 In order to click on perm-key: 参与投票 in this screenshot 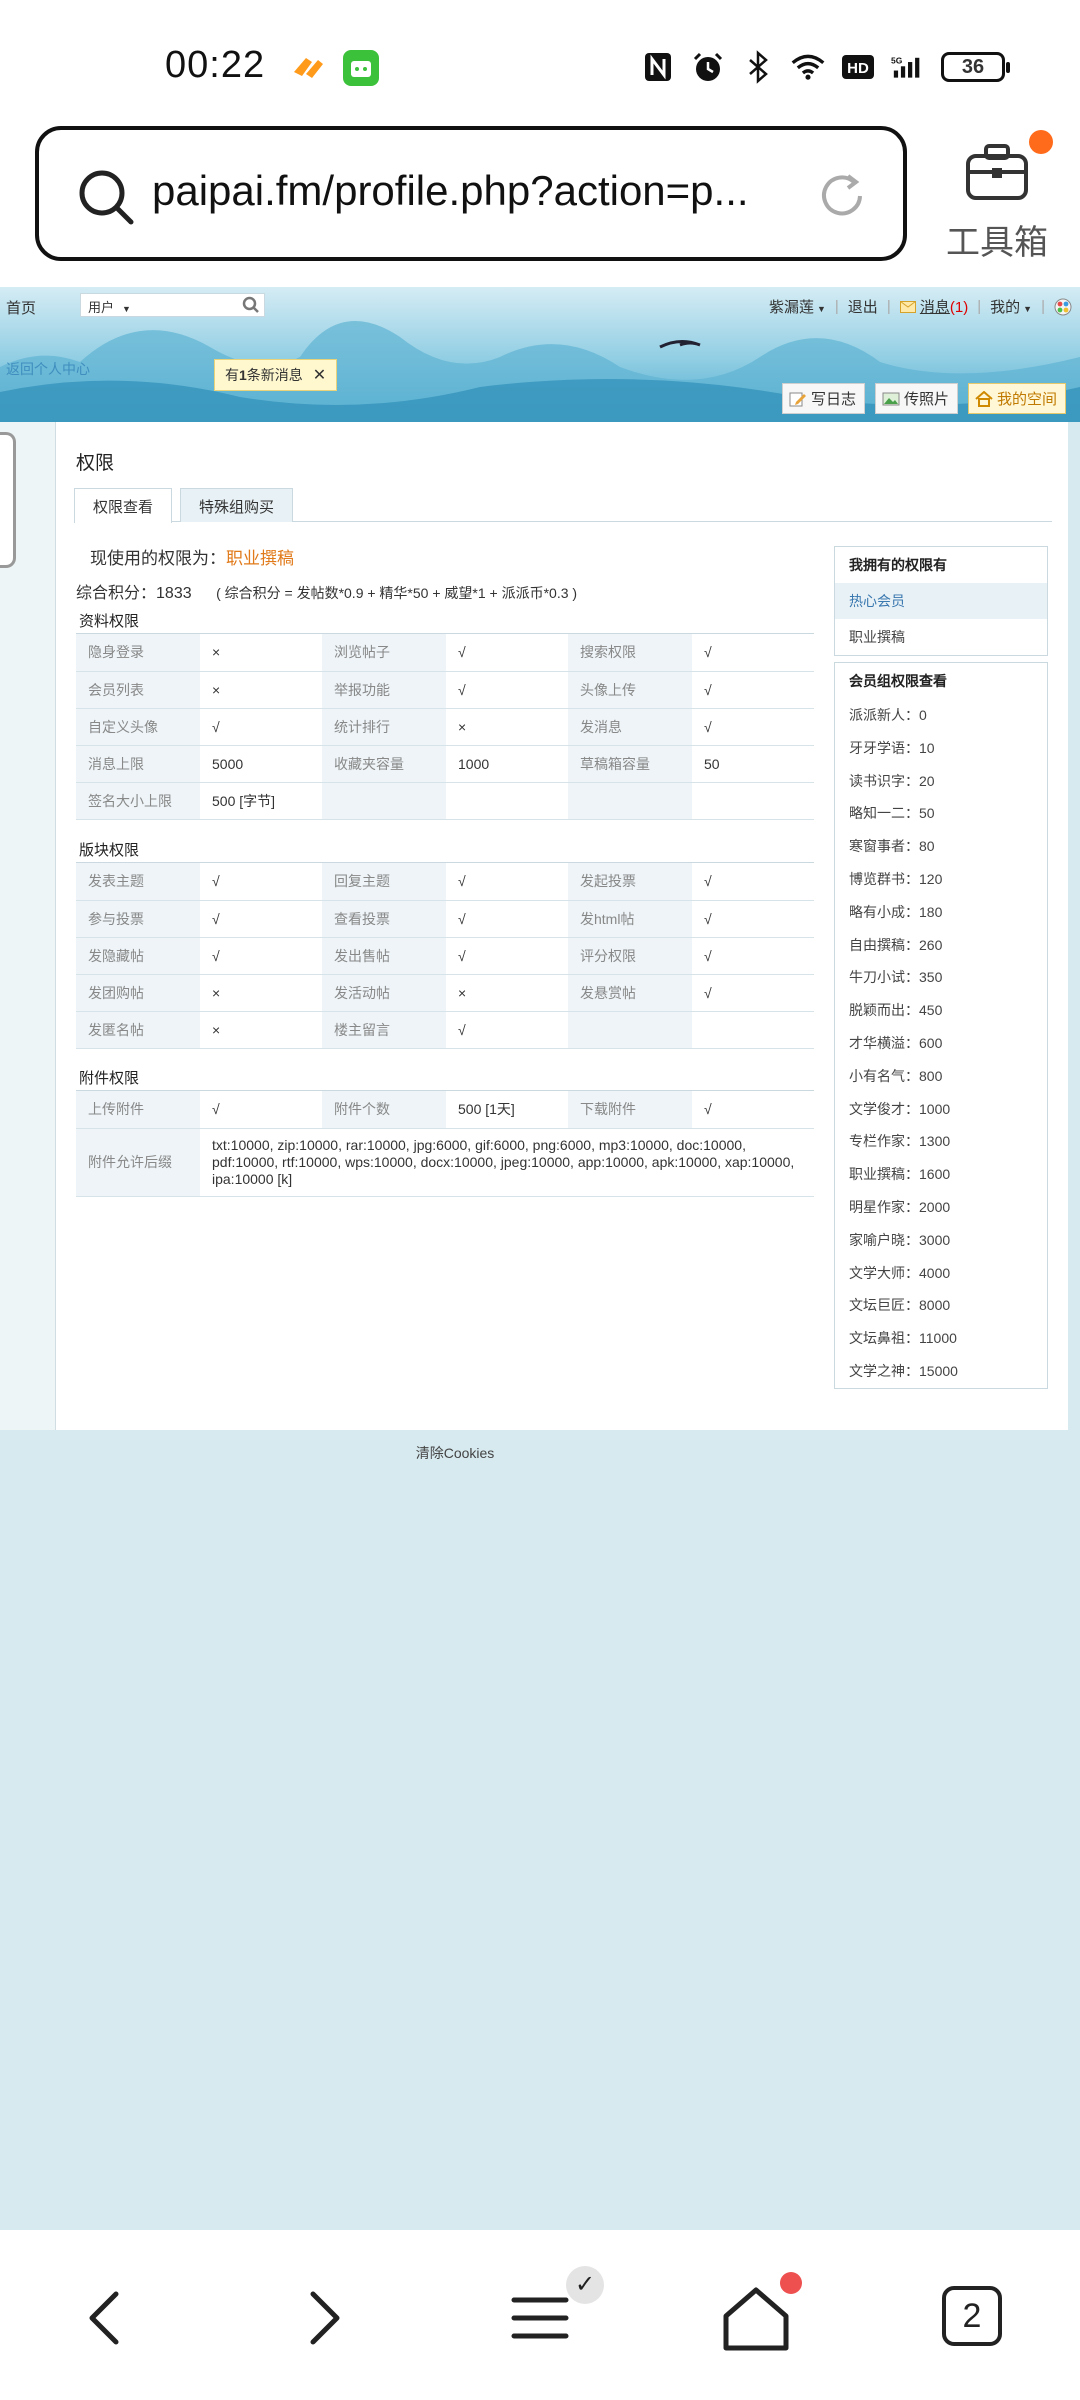, I will do `click(138, 919)`.